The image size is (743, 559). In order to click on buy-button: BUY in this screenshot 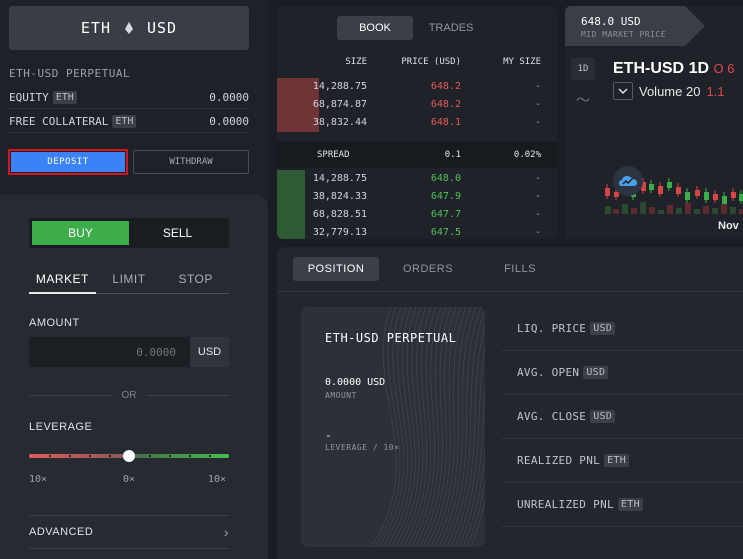, I will do `click(80, 233)`.